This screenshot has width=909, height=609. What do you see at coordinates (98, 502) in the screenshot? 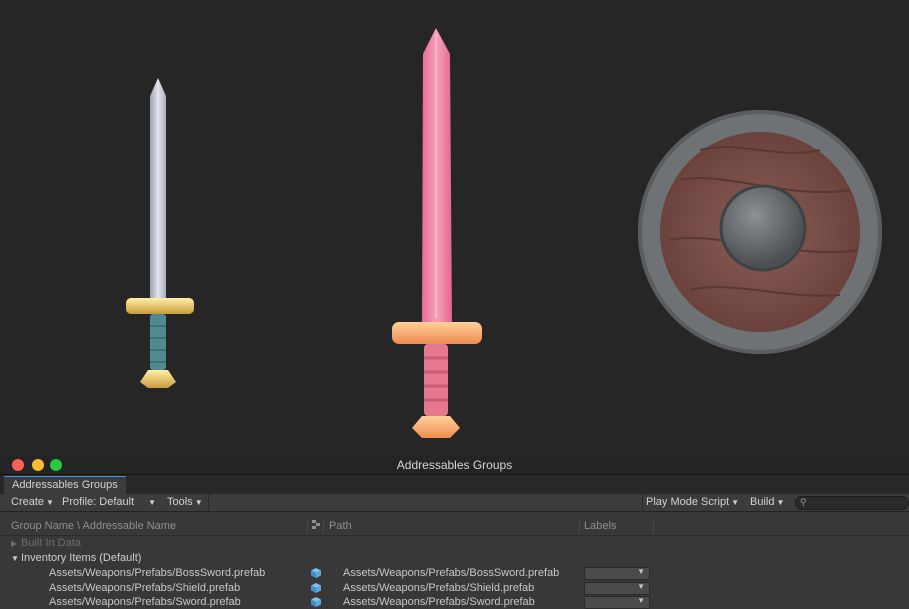
I see `profile-label: Profile: Default` at bounding box center [98, 502].